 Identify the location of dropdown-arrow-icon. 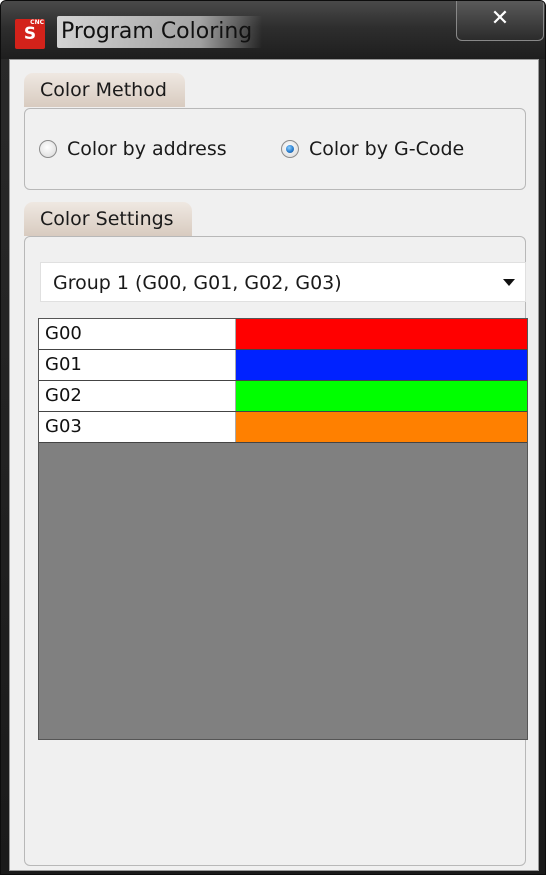
(509, 282).